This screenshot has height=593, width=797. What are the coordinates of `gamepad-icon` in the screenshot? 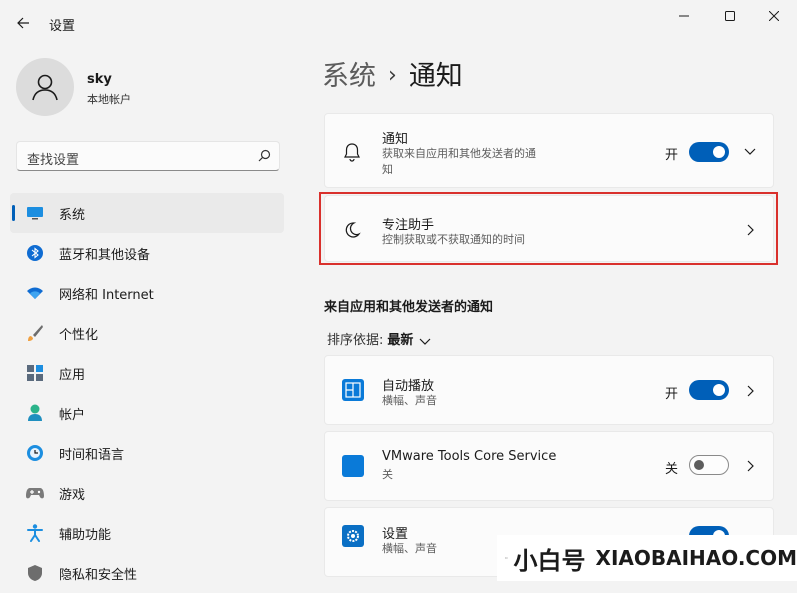 It's located at (35, 493).